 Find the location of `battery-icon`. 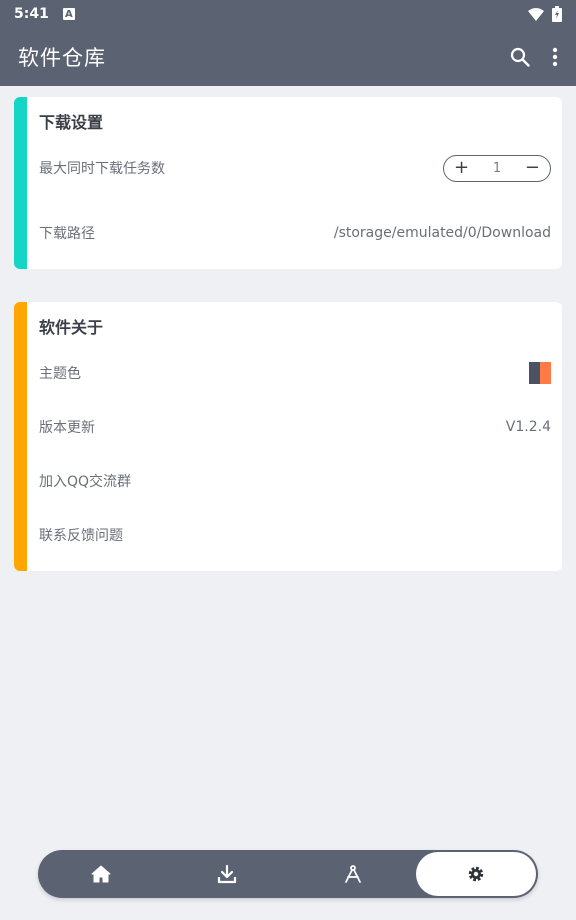

battery-icon is located at coordinates (557, 14).